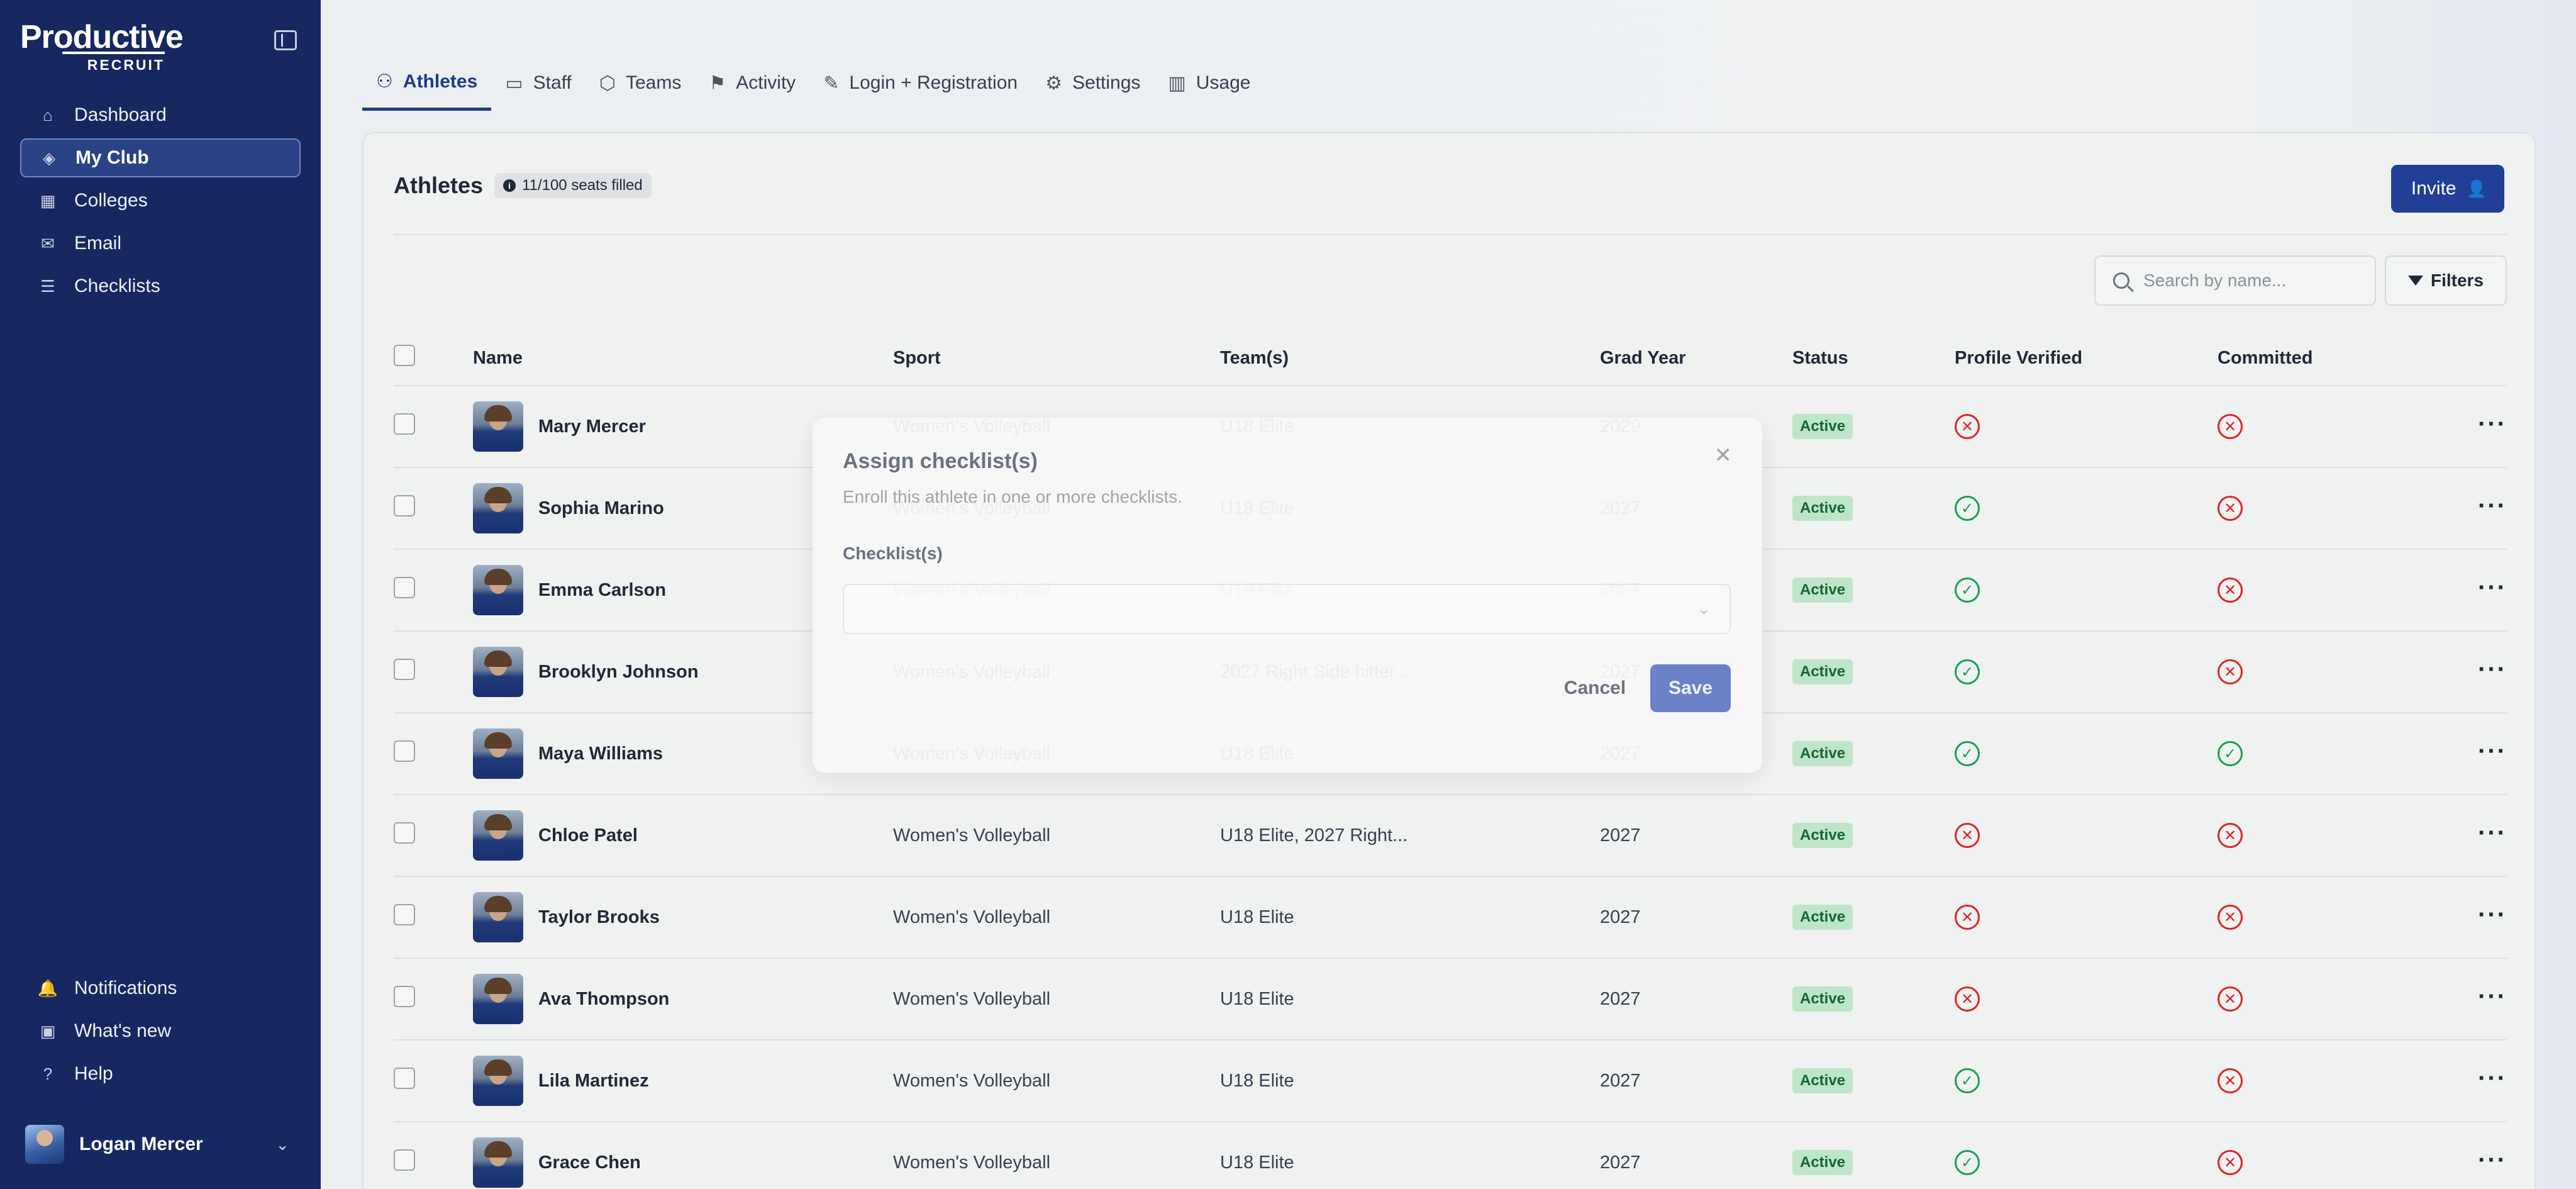  Describe the element at coordinates (1056, 358) in the screenshot. I see `column-header-sport: Sport` at that location.